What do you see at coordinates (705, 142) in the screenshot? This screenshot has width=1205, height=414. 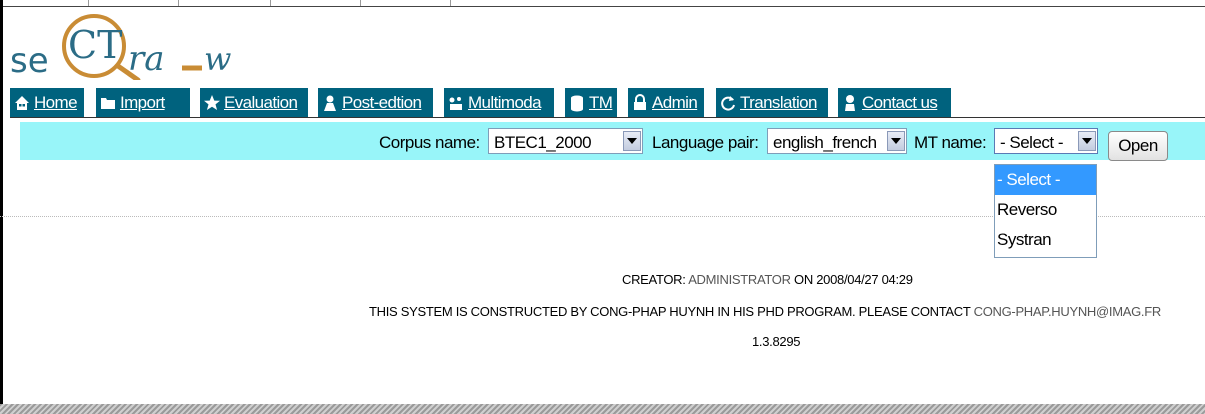 I see `language-pair-label: Language pair:` at bounding box center [705, 142].